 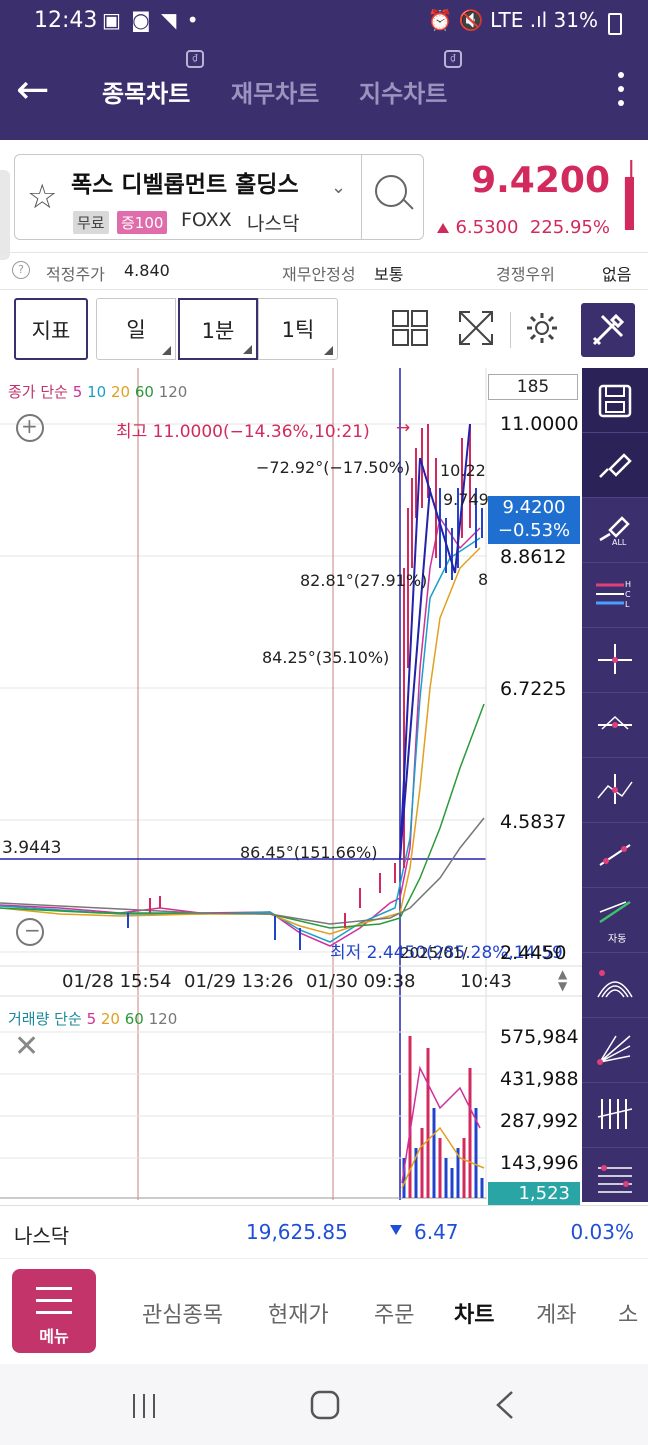 I want to click on star-icon: ☆, so click(x=42, y=197).